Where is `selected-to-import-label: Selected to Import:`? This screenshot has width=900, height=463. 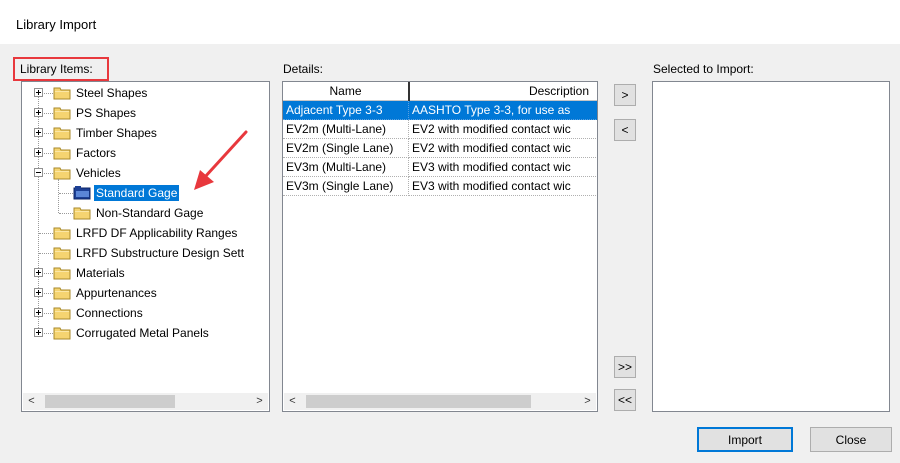
selected-to-import-label: Selected to Import: is located at coordinates (703, 69).